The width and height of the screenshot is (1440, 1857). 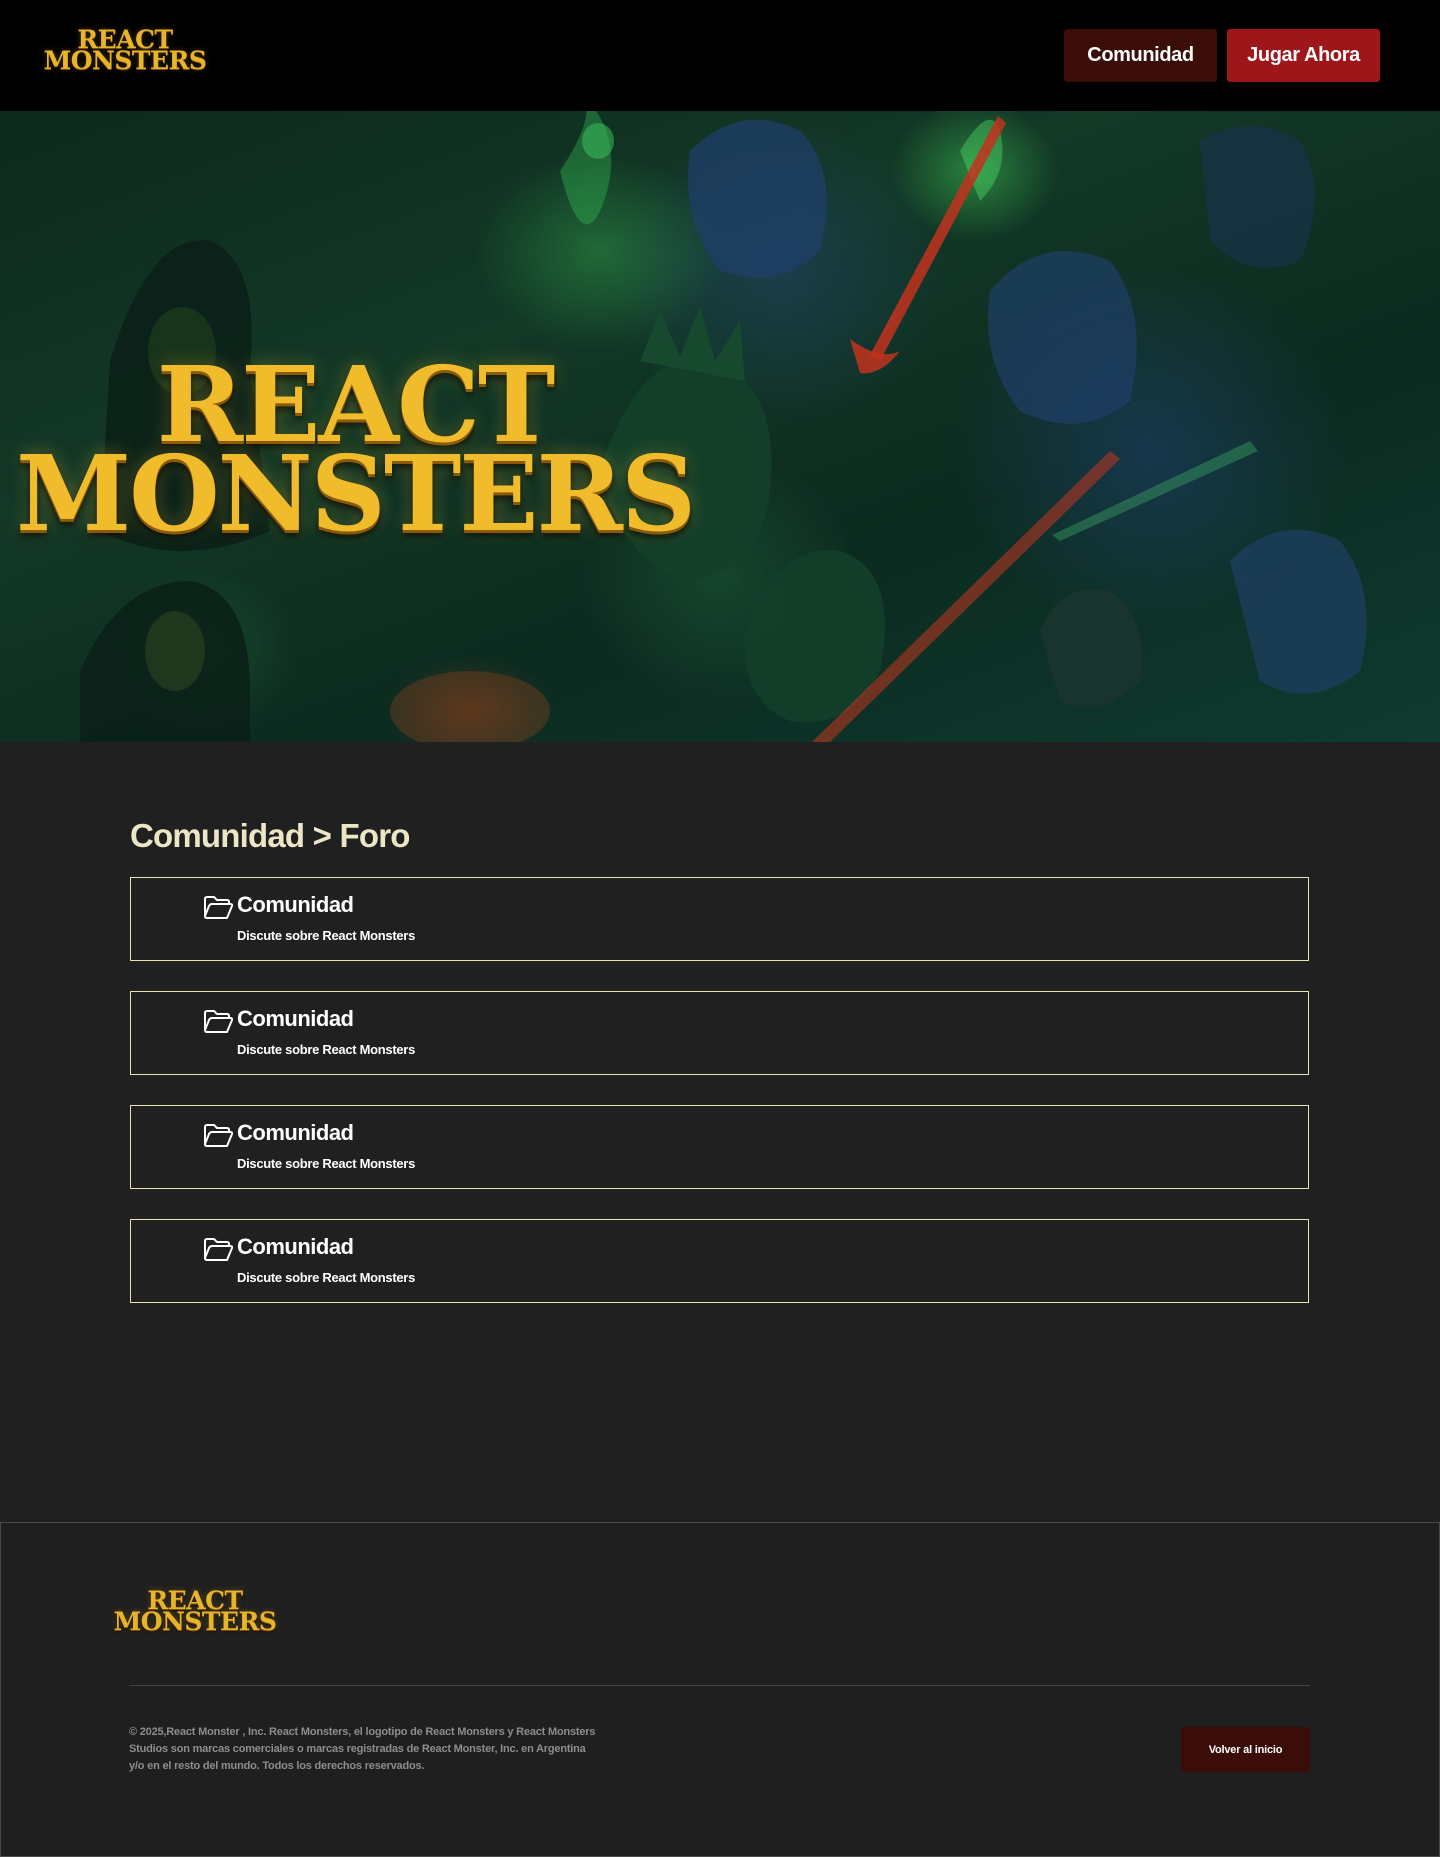 What do you see at coordinates (720, 55) in the screenshot?
I see `top-navbar: REACT MONSTERS Comunidad Jugar Ahora` at bounding box center [720, 55].